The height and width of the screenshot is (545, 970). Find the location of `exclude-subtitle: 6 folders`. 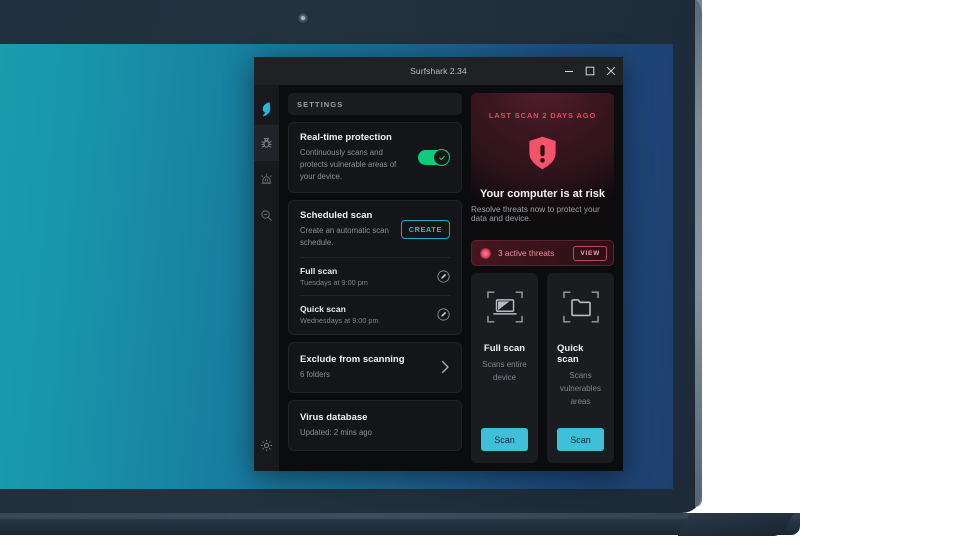

exclude-subtitle: 6 folders is located at coordinates (315, 374).